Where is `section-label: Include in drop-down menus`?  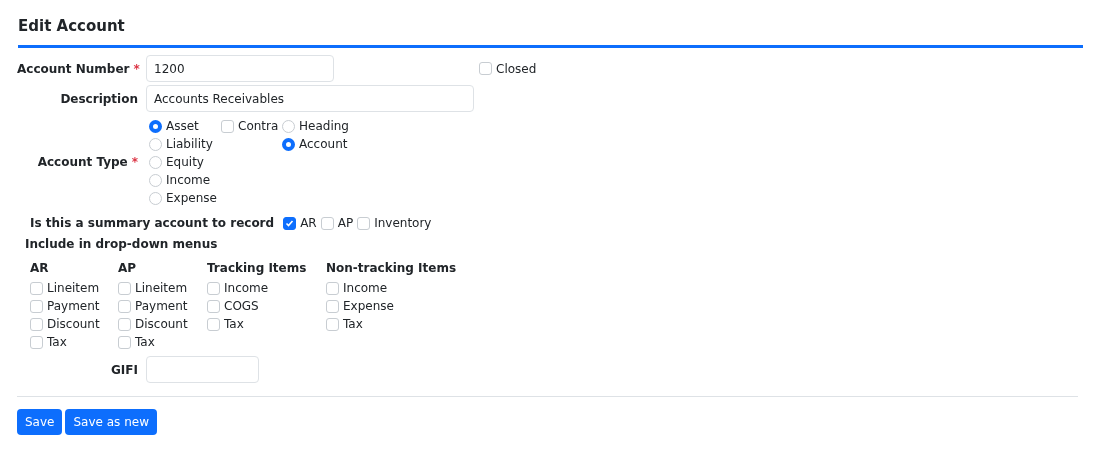 section-label: Include in drop-down menus is located at coordinates (121, 244).